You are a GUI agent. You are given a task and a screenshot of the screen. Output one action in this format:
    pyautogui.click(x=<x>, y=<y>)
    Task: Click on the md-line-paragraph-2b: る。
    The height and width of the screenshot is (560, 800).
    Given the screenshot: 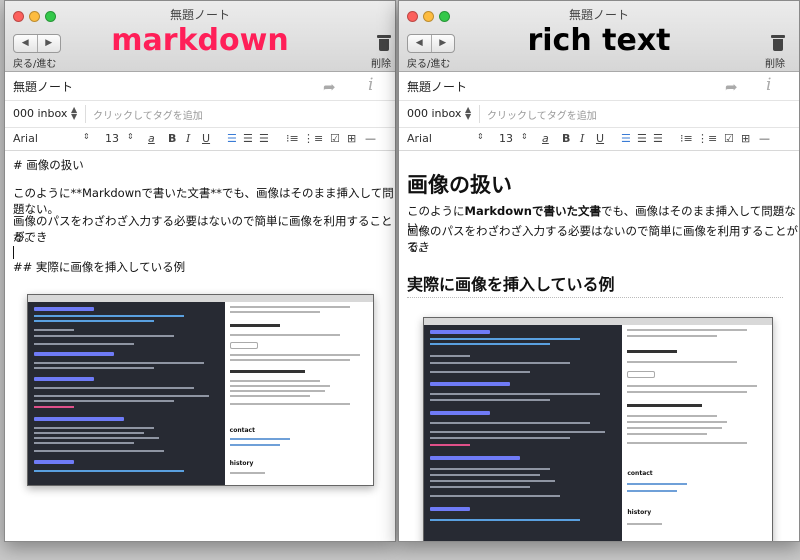 What is the action you would take?
    pyautogui.click(x=24, y=237)
    